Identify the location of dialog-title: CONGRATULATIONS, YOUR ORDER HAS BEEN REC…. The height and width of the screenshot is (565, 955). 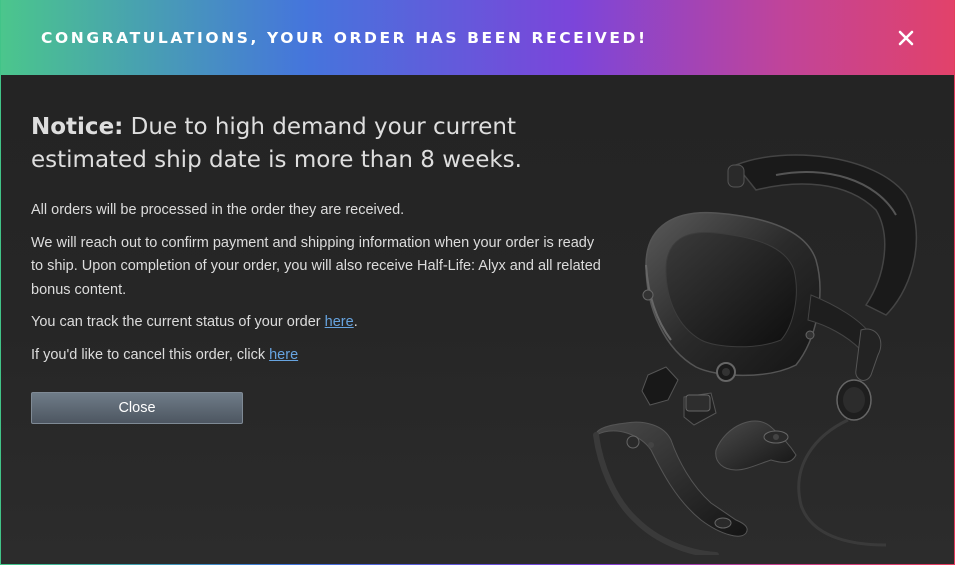
(344, 37).